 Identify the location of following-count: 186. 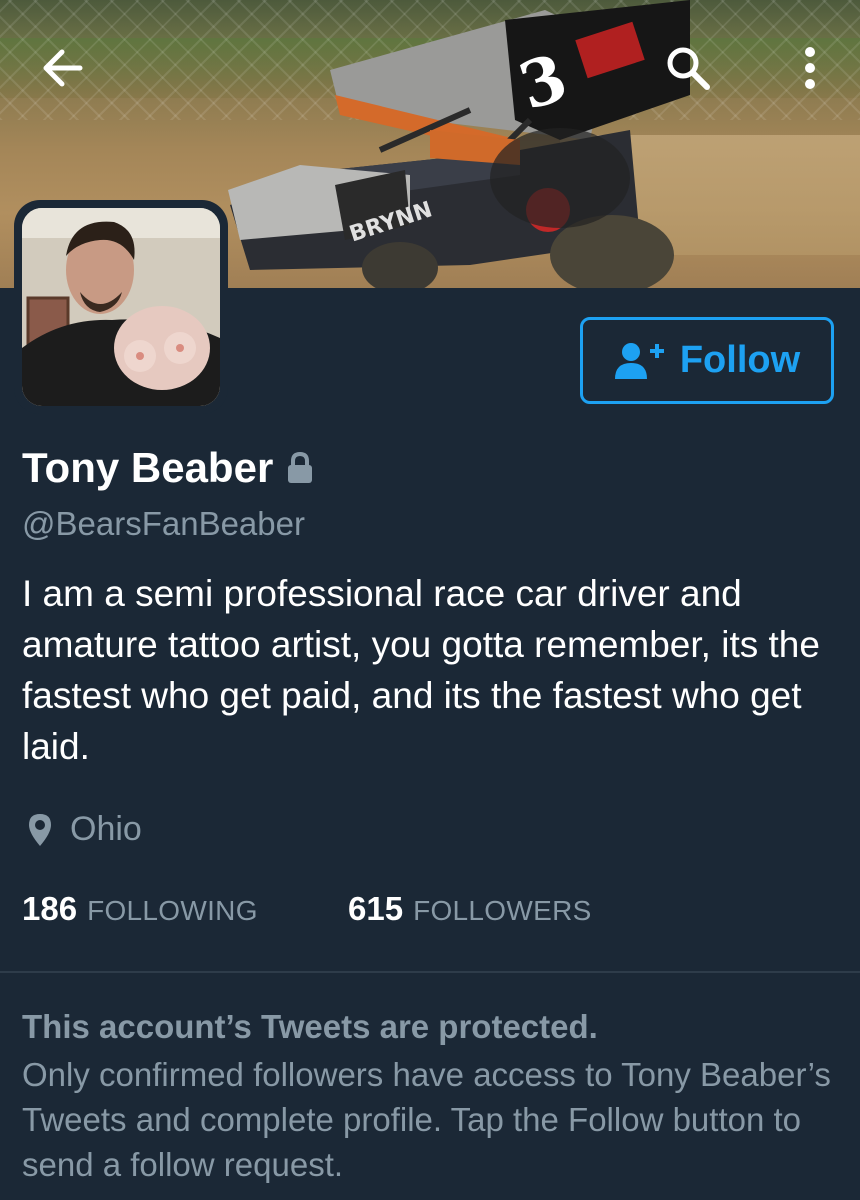
(50, 908).